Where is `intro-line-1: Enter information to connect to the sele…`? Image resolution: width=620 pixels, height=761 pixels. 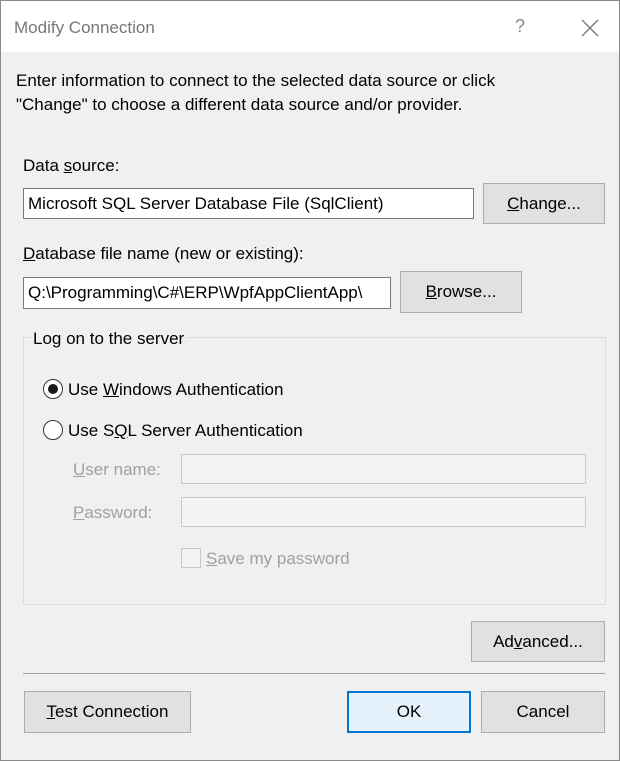
intro-line-1: Enter information to connect to the sele… is located at coordinates (256, 80).